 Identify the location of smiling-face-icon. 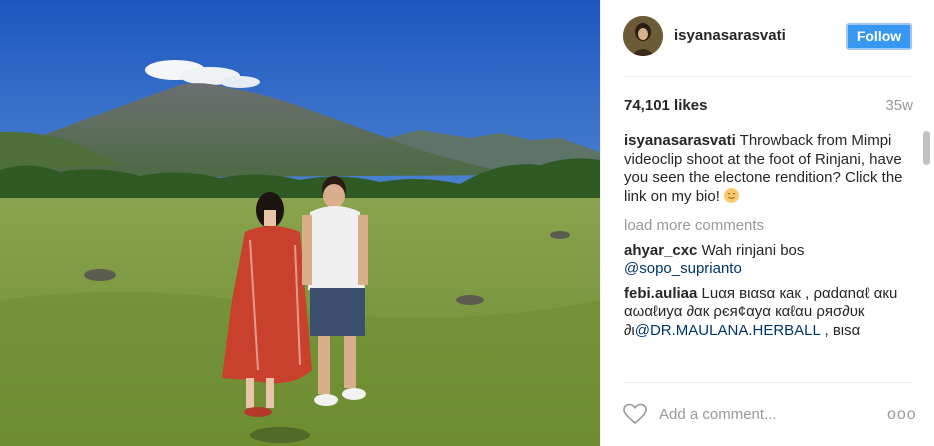
(732, 195).